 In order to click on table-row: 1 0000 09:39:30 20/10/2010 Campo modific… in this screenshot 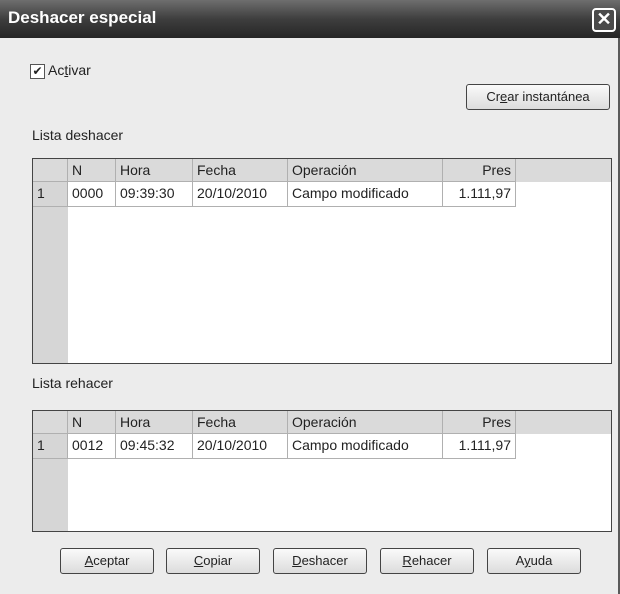, I will do `click(322, 194)`.